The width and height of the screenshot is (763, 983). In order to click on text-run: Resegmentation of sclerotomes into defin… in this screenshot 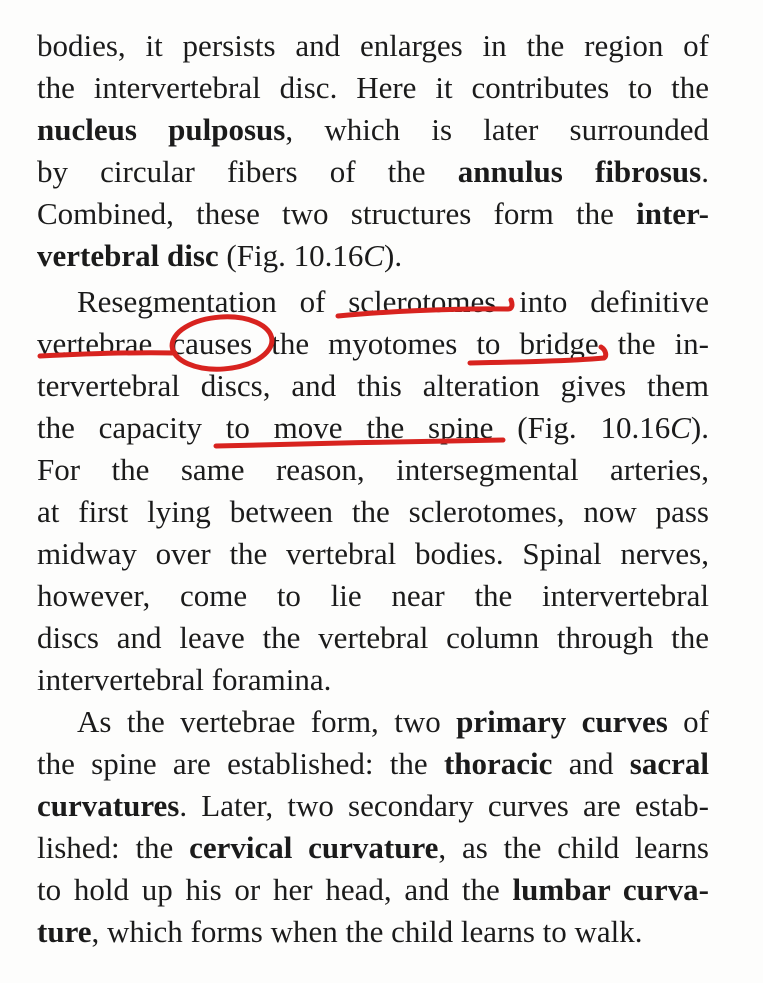, I will do `click(393, 301)`.